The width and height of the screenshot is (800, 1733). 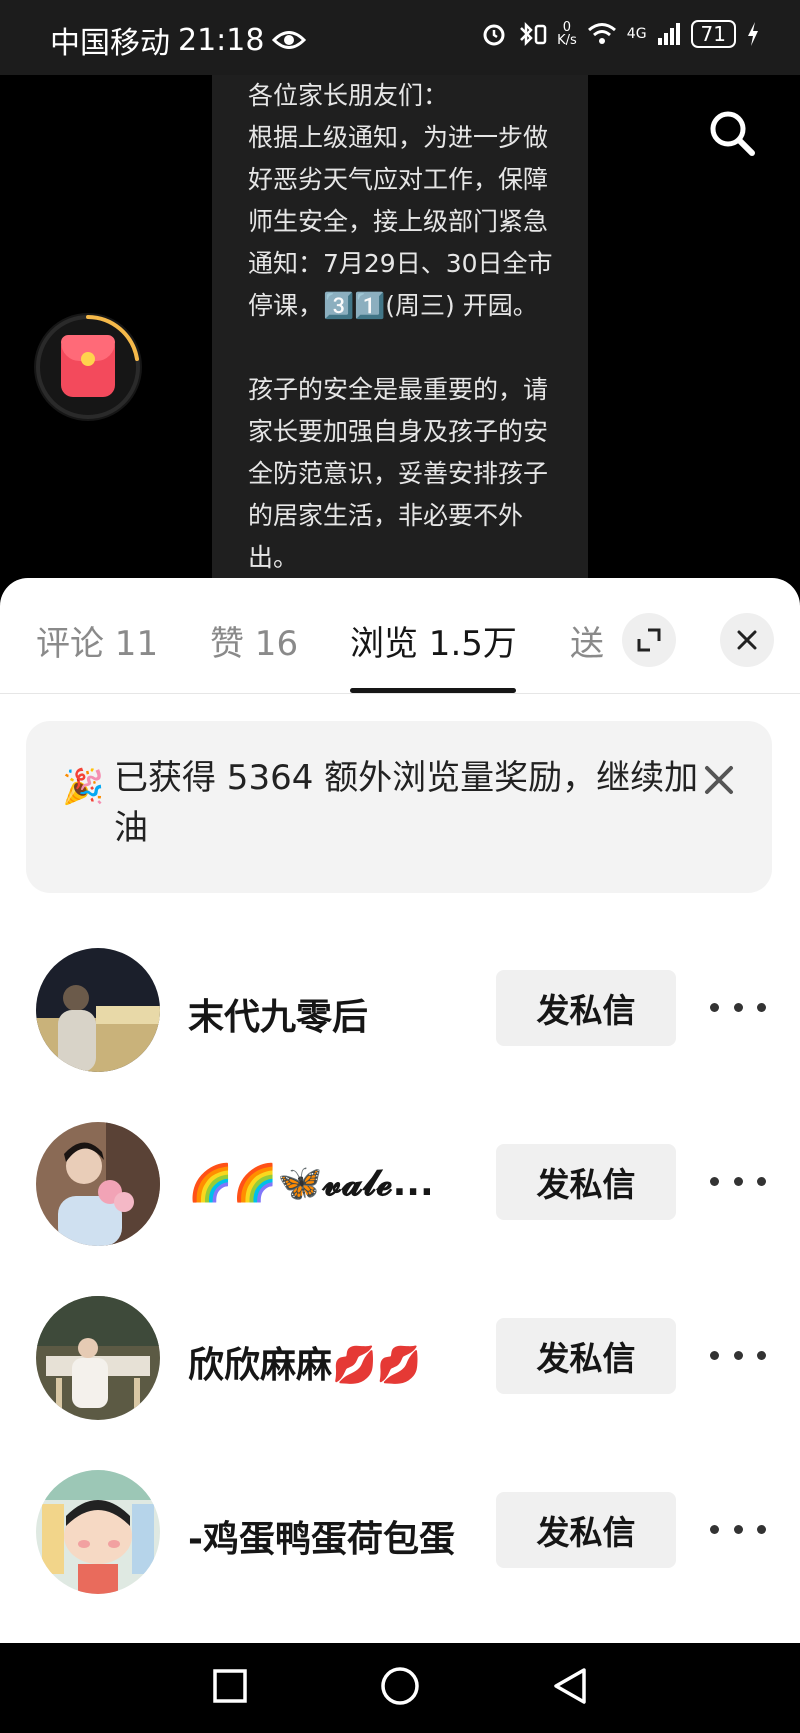 I want to click on reward-text: 已获得 5364 额外浏览量奖励，继续加油, so click(x=406, y=803).